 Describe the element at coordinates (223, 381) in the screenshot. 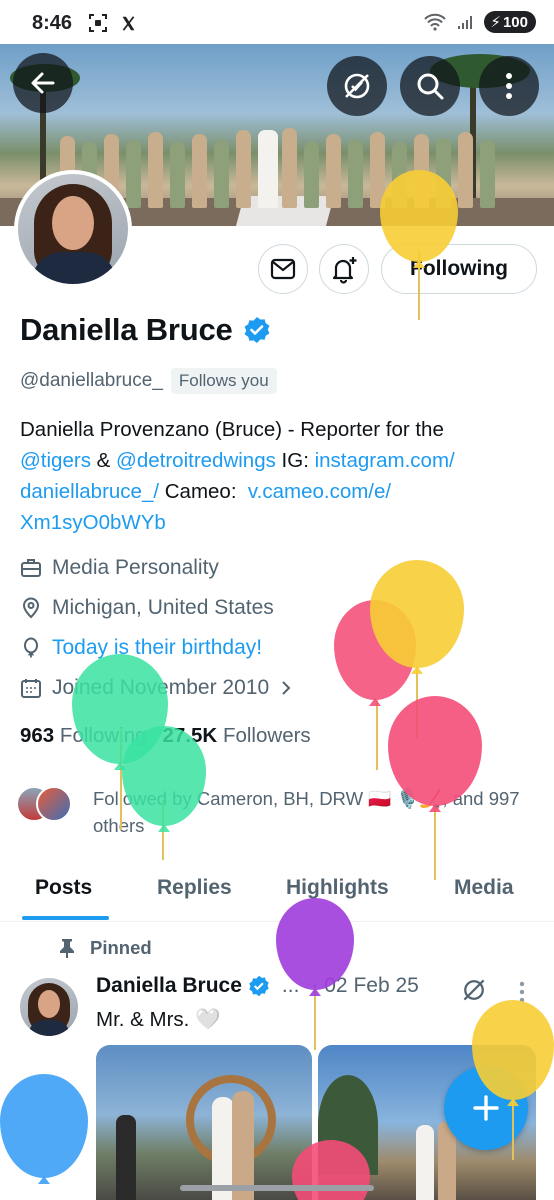

I see `follows-you-badge: Follows you` at that location.